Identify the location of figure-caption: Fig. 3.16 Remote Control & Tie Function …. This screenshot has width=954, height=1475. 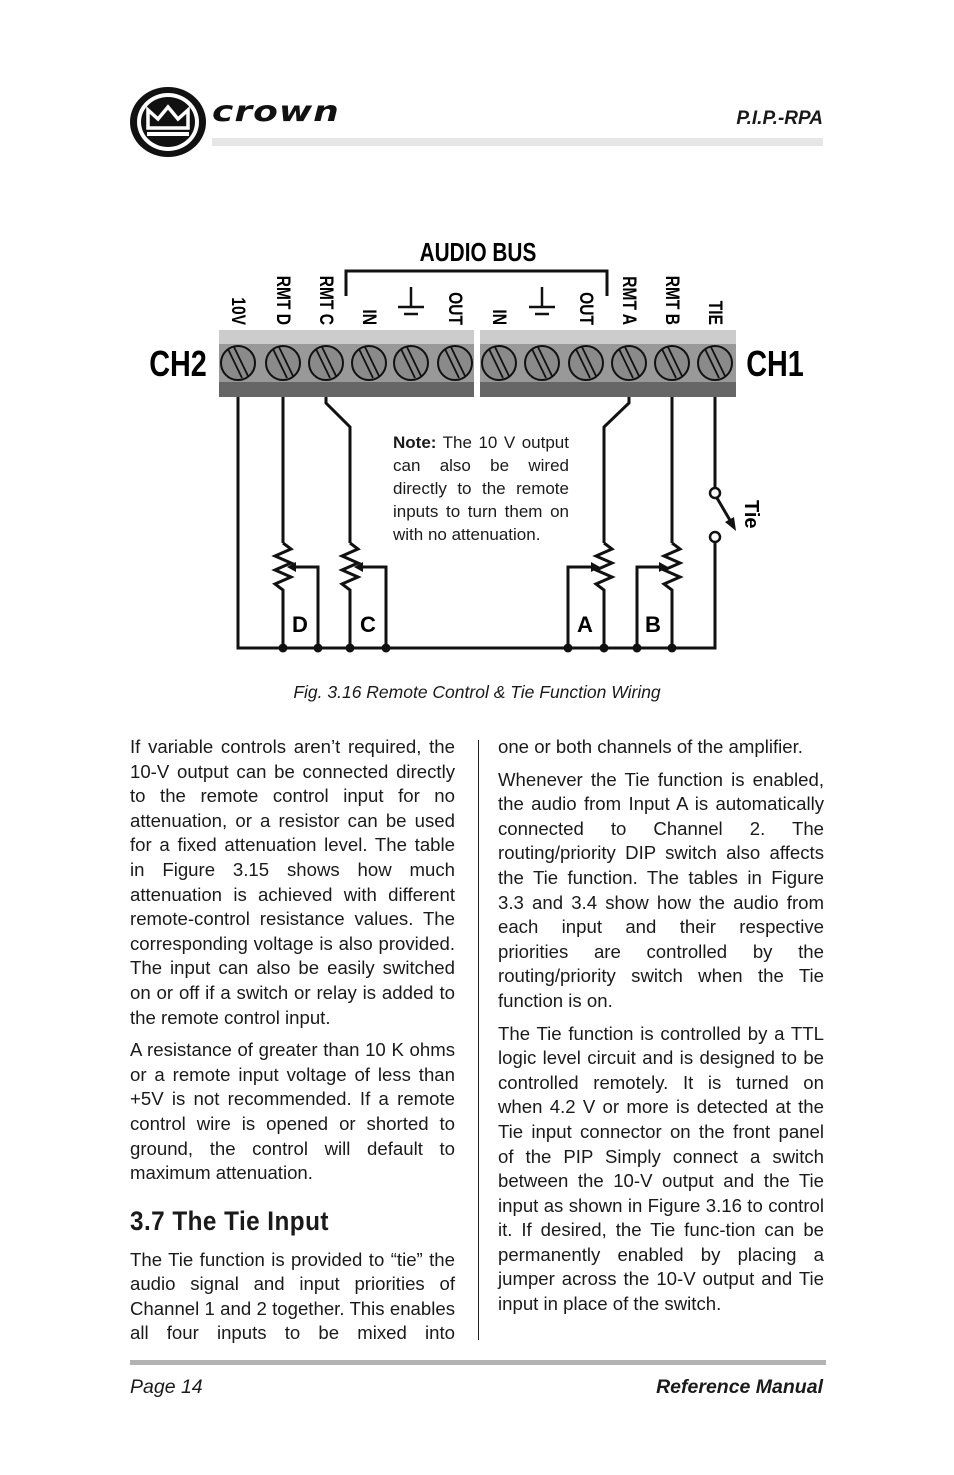
(477, 692).